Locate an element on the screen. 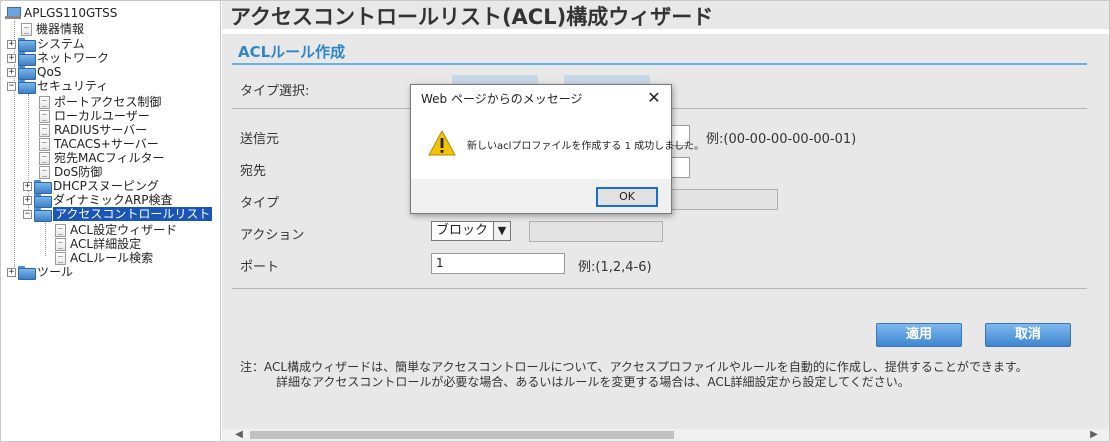 This screenshot has height=442, width=1110. port-example: 例:(1,2,4-6) is located at coordinates (615, 267).